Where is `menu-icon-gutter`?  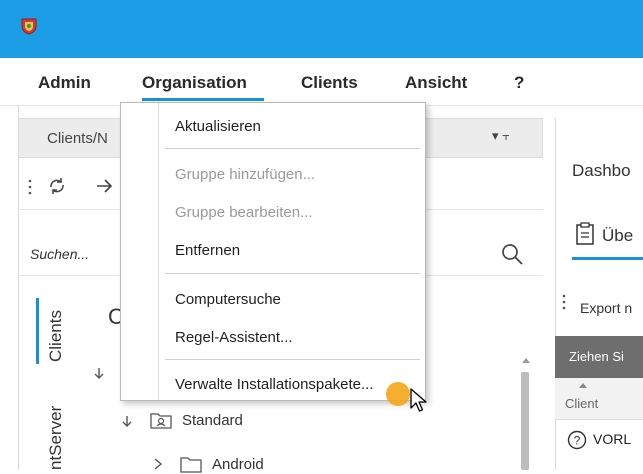 menu-icon-gutter is located at coordinates (140, 251).